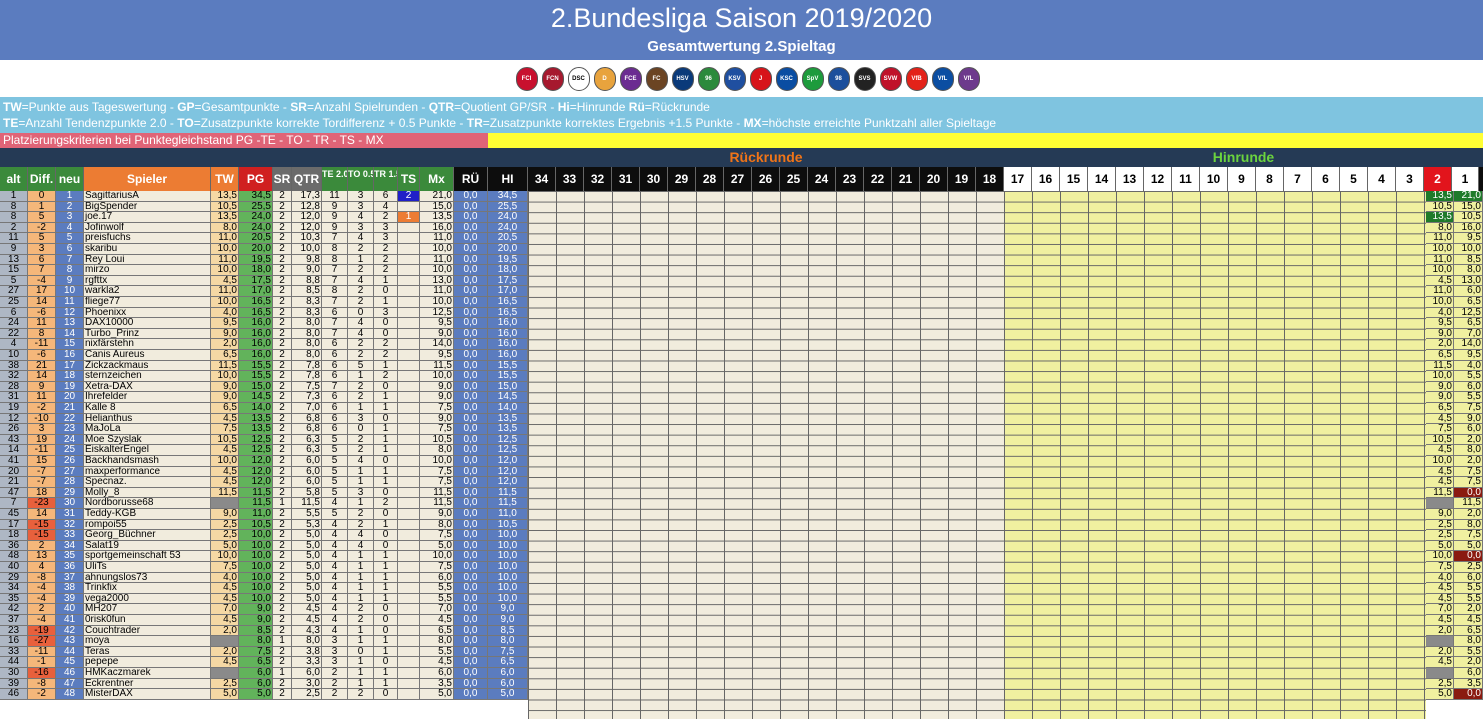 This screenshot has height=719, width=1483. I want to click on header-hin-day: 15, so click(1074, 179).